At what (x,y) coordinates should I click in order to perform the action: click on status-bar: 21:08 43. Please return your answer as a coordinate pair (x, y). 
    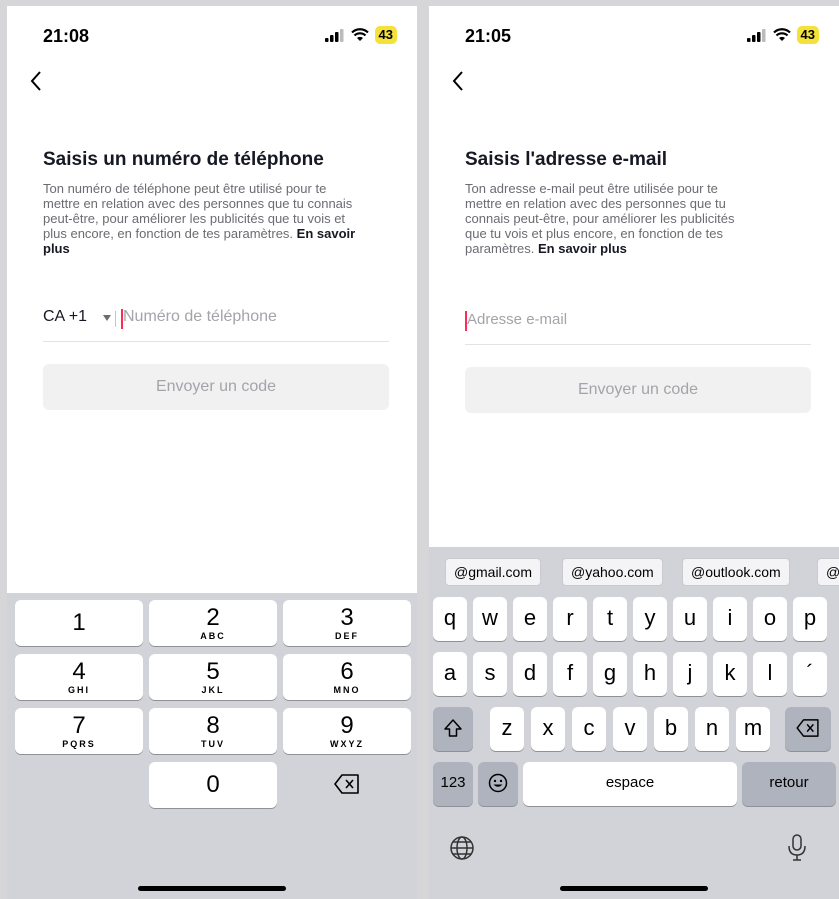
    Looking at the image, I should click on (212, 38).